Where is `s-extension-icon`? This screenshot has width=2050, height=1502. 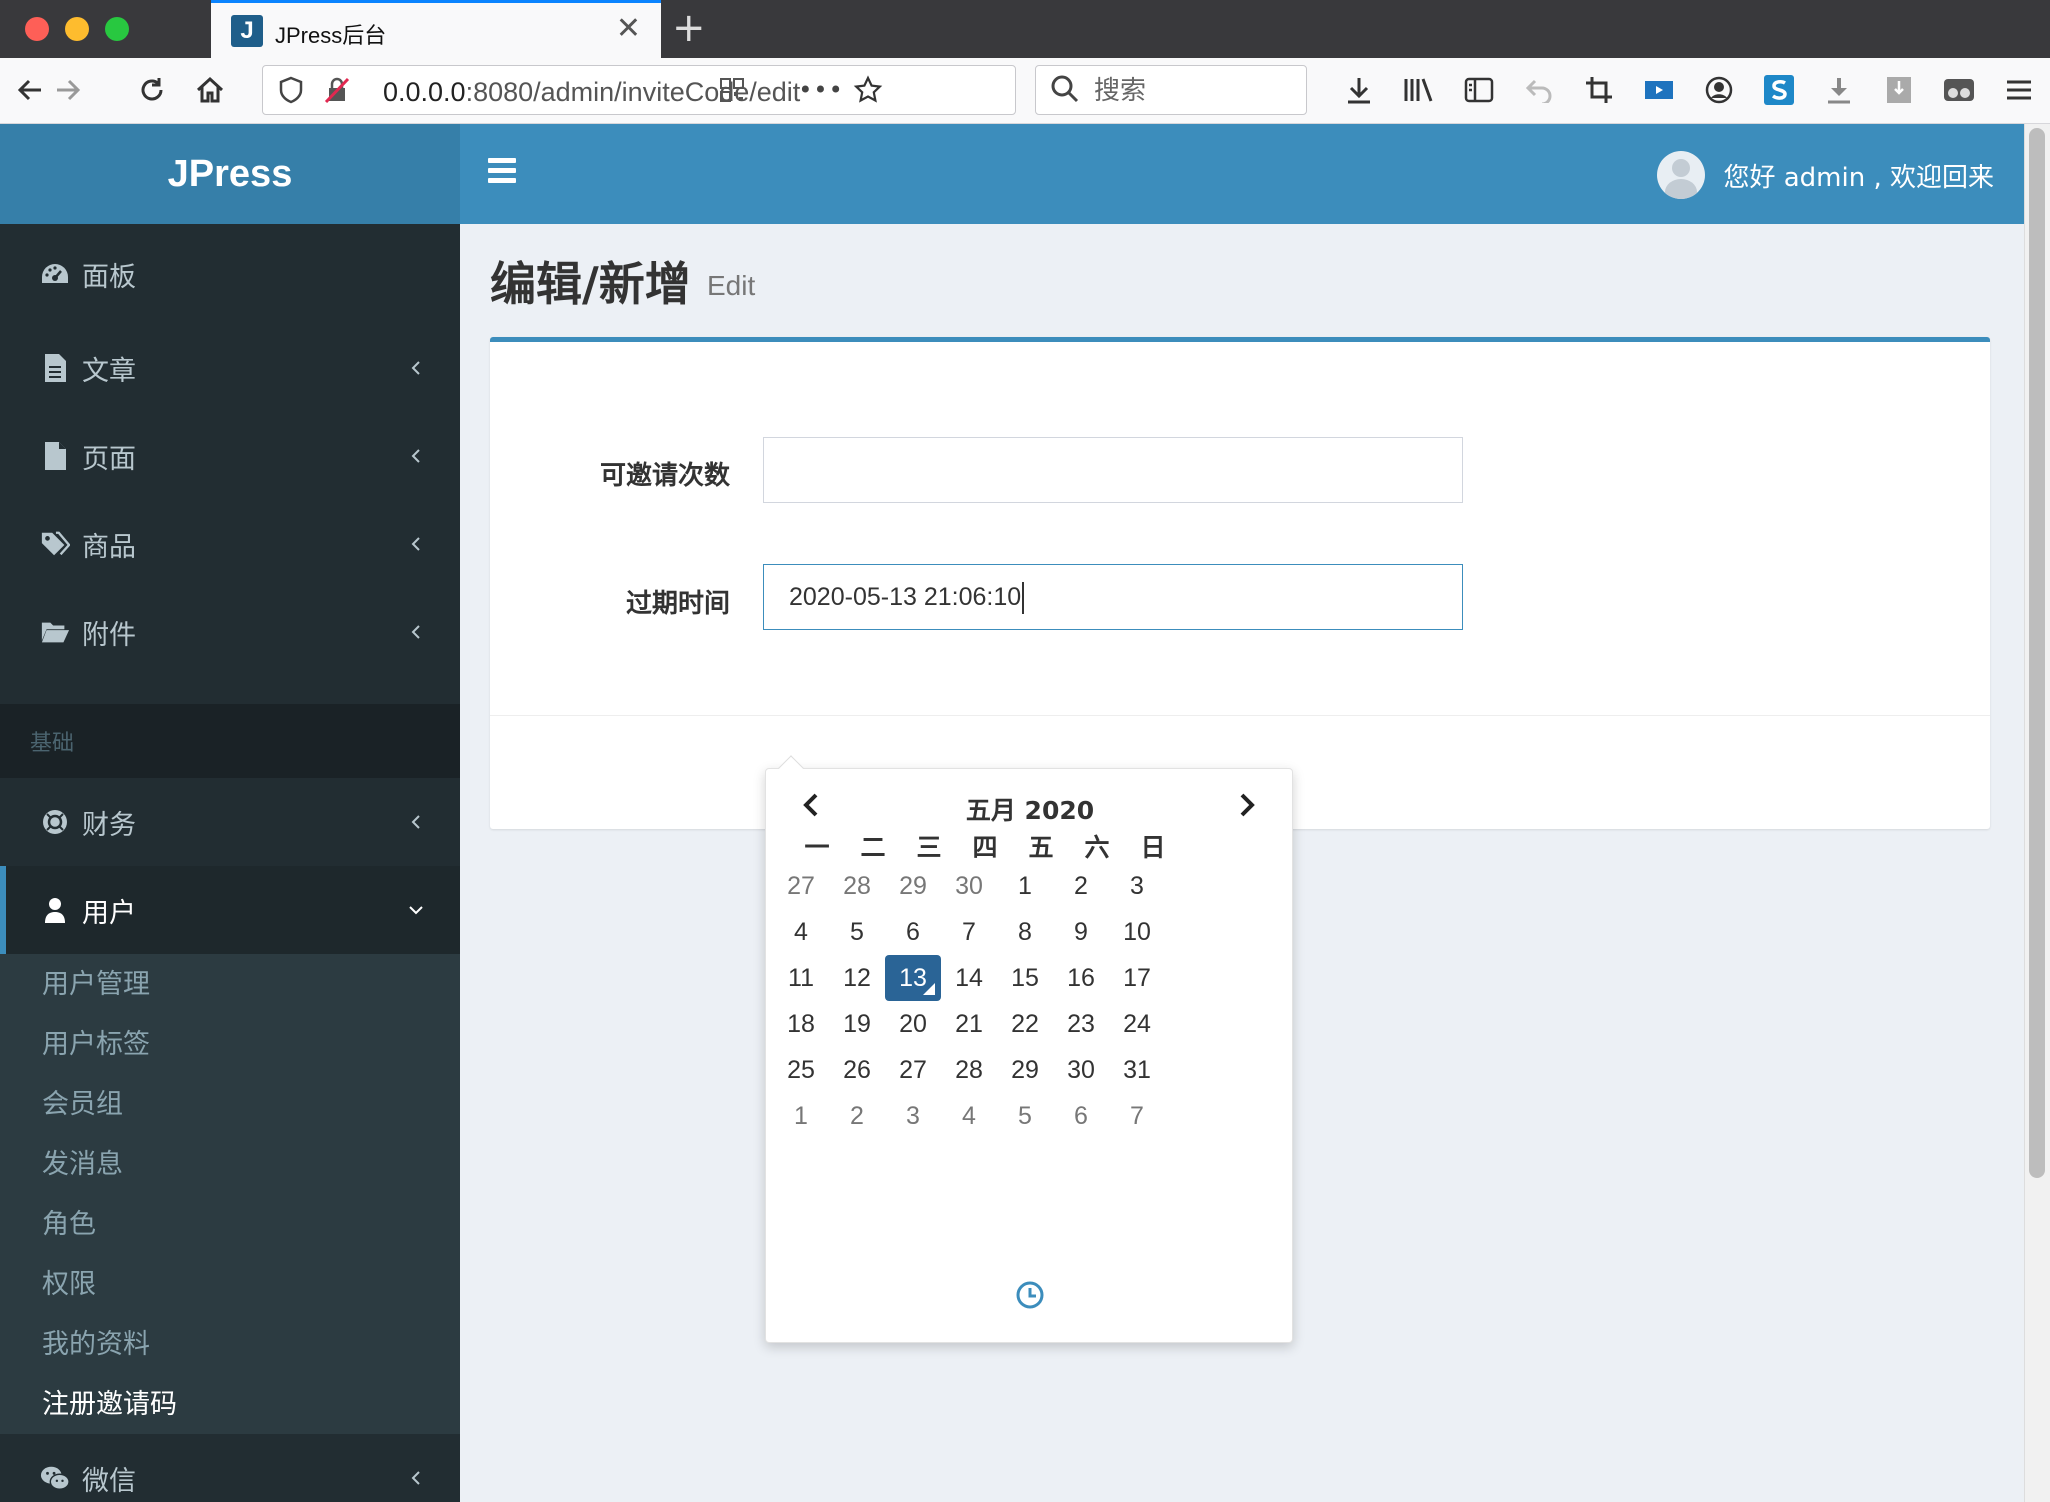 s-extension-icon is located at coordinates (1779, 90).